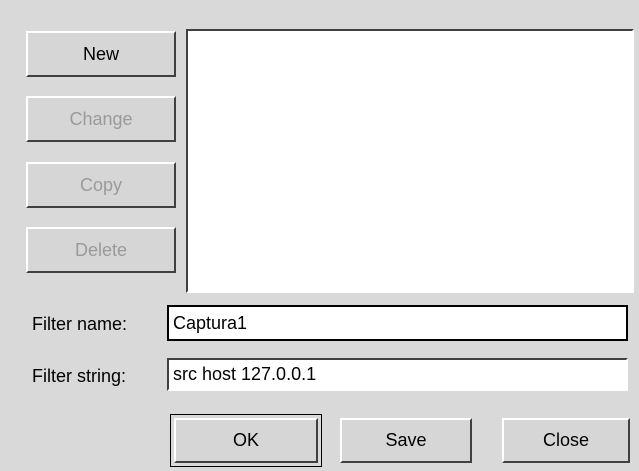 The image size is (639, 471). I want to click on filter-string-label: Filter string:, so click(79, 376).